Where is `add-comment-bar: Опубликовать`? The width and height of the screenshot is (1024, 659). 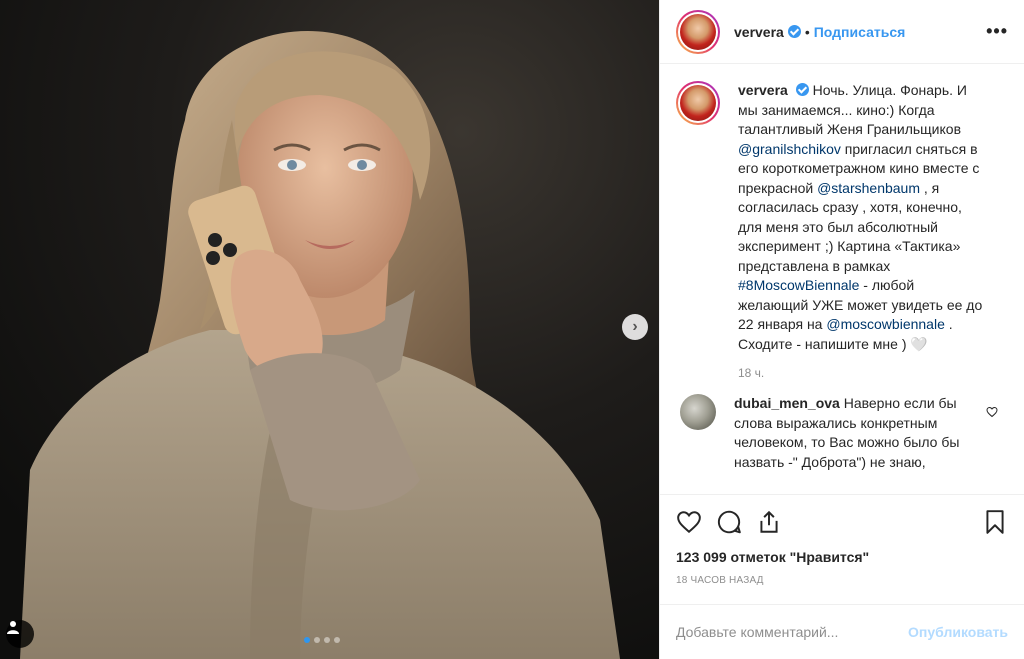 add-comment-bar: Опубликовать is located at coordinates (842, 631).